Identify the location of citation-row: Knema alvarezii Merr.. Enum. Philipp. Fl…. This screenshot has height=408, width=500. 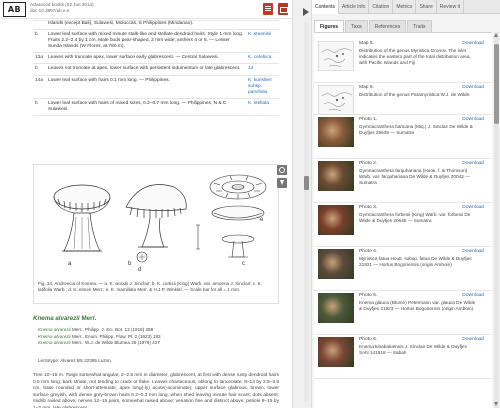
(99, 337).